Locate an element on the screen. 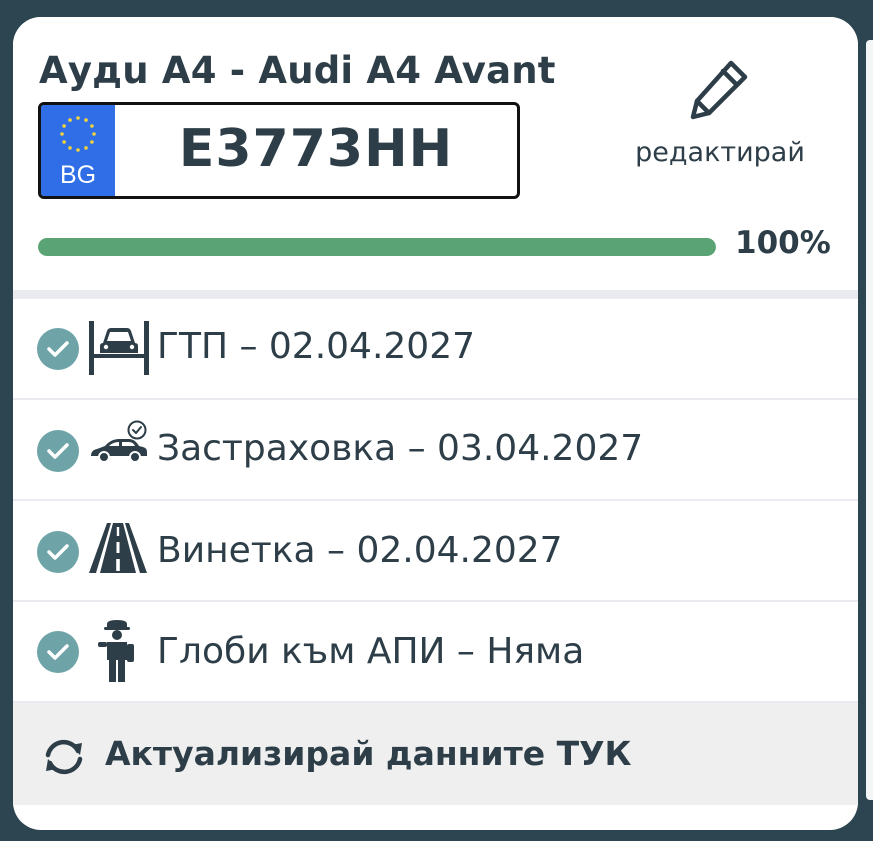 The width and height of the screenshot is (873, 841). vehicle-title: Аyдu A4 - Audi A4 Avant is located at coordinates (297, 70).